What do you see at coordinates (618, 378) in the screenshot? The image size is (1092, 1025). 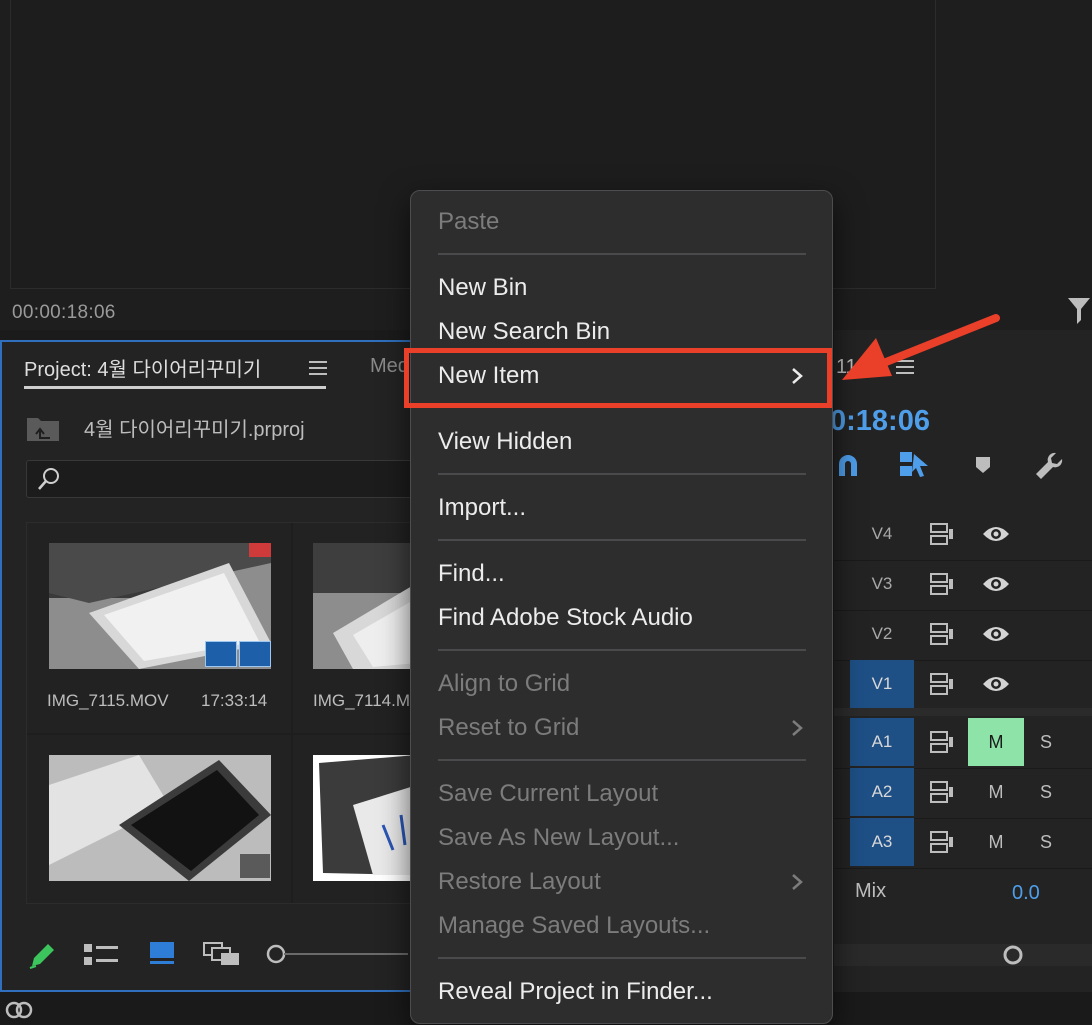 I see `annotation-highlight-box` at bounding box center [618, 378].